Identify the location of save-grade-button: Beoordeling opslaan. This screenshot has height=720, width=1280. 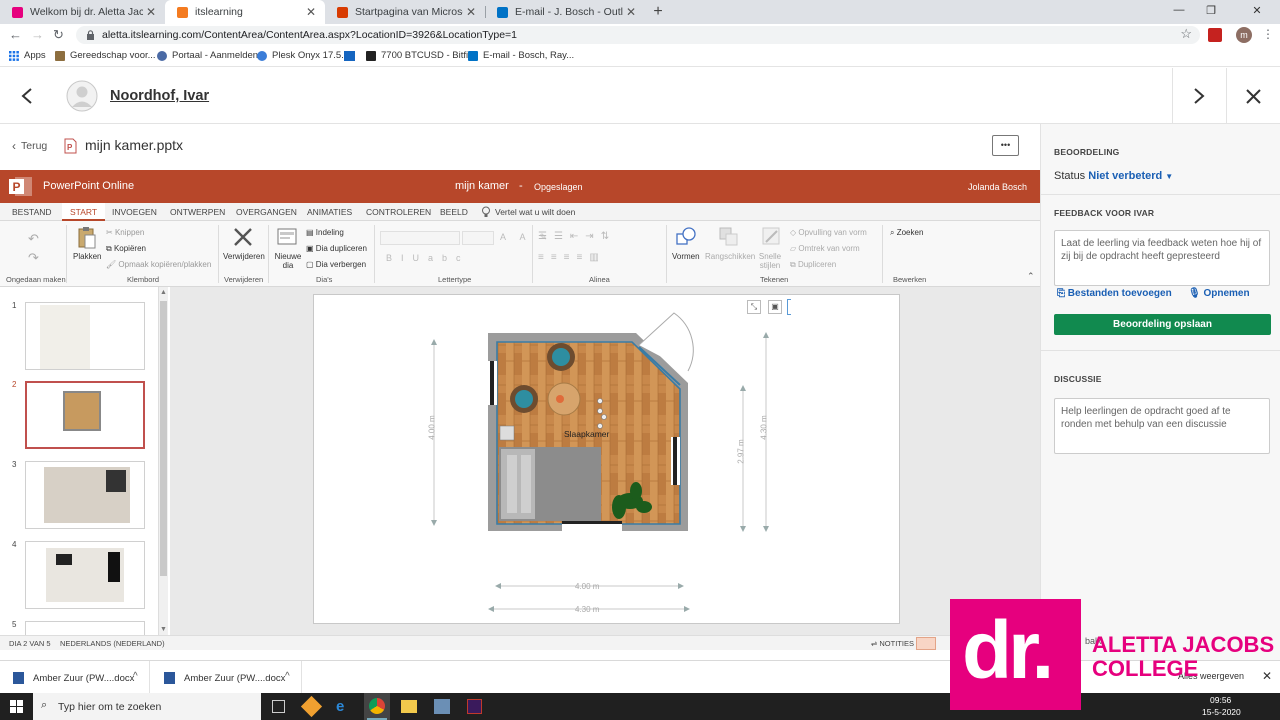
(1162, 324).